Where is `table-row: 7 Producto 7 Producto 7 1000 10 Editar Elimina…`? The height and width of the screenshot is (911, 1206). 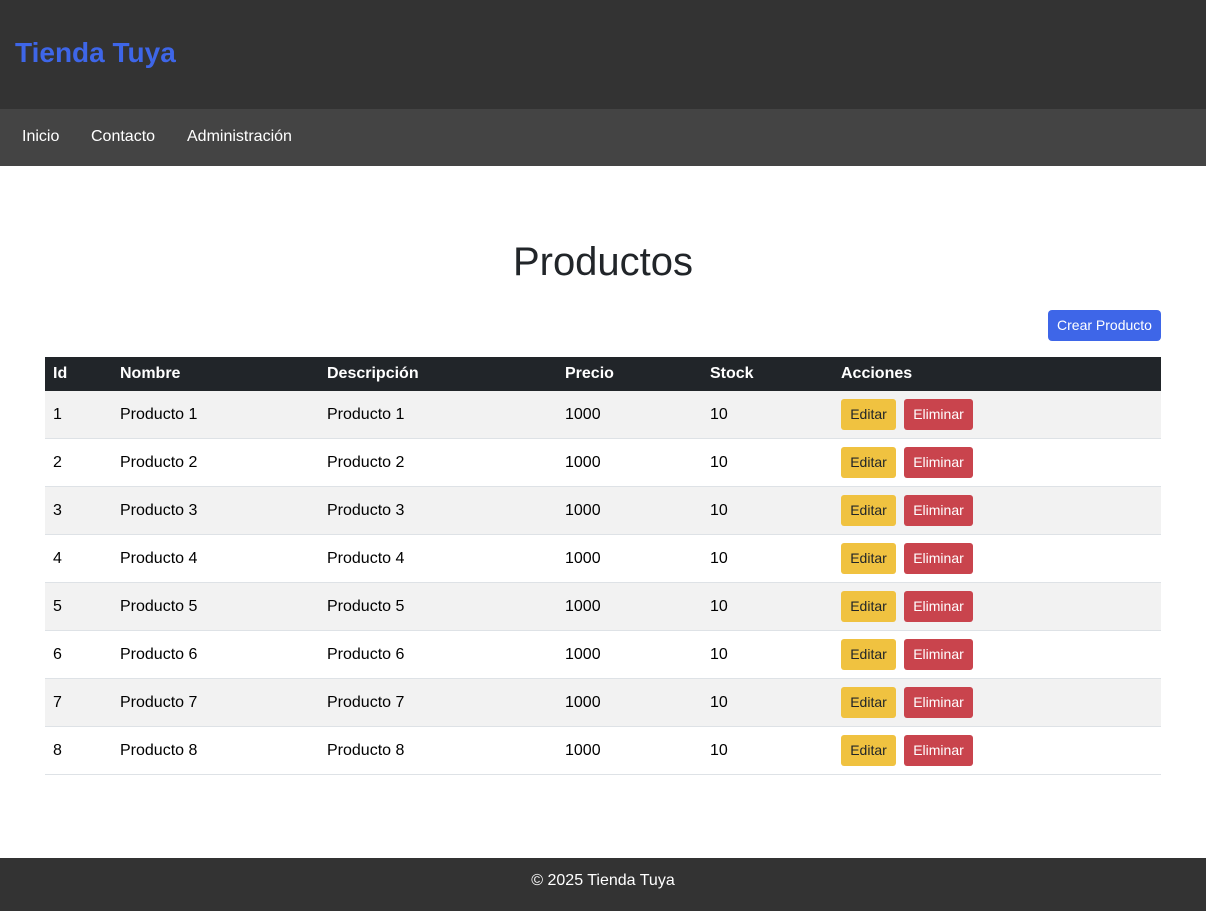
table-row: 7 Producto 7 Producto 7 1000 10 Editar Elimina… is located at coordinates (603, 703).